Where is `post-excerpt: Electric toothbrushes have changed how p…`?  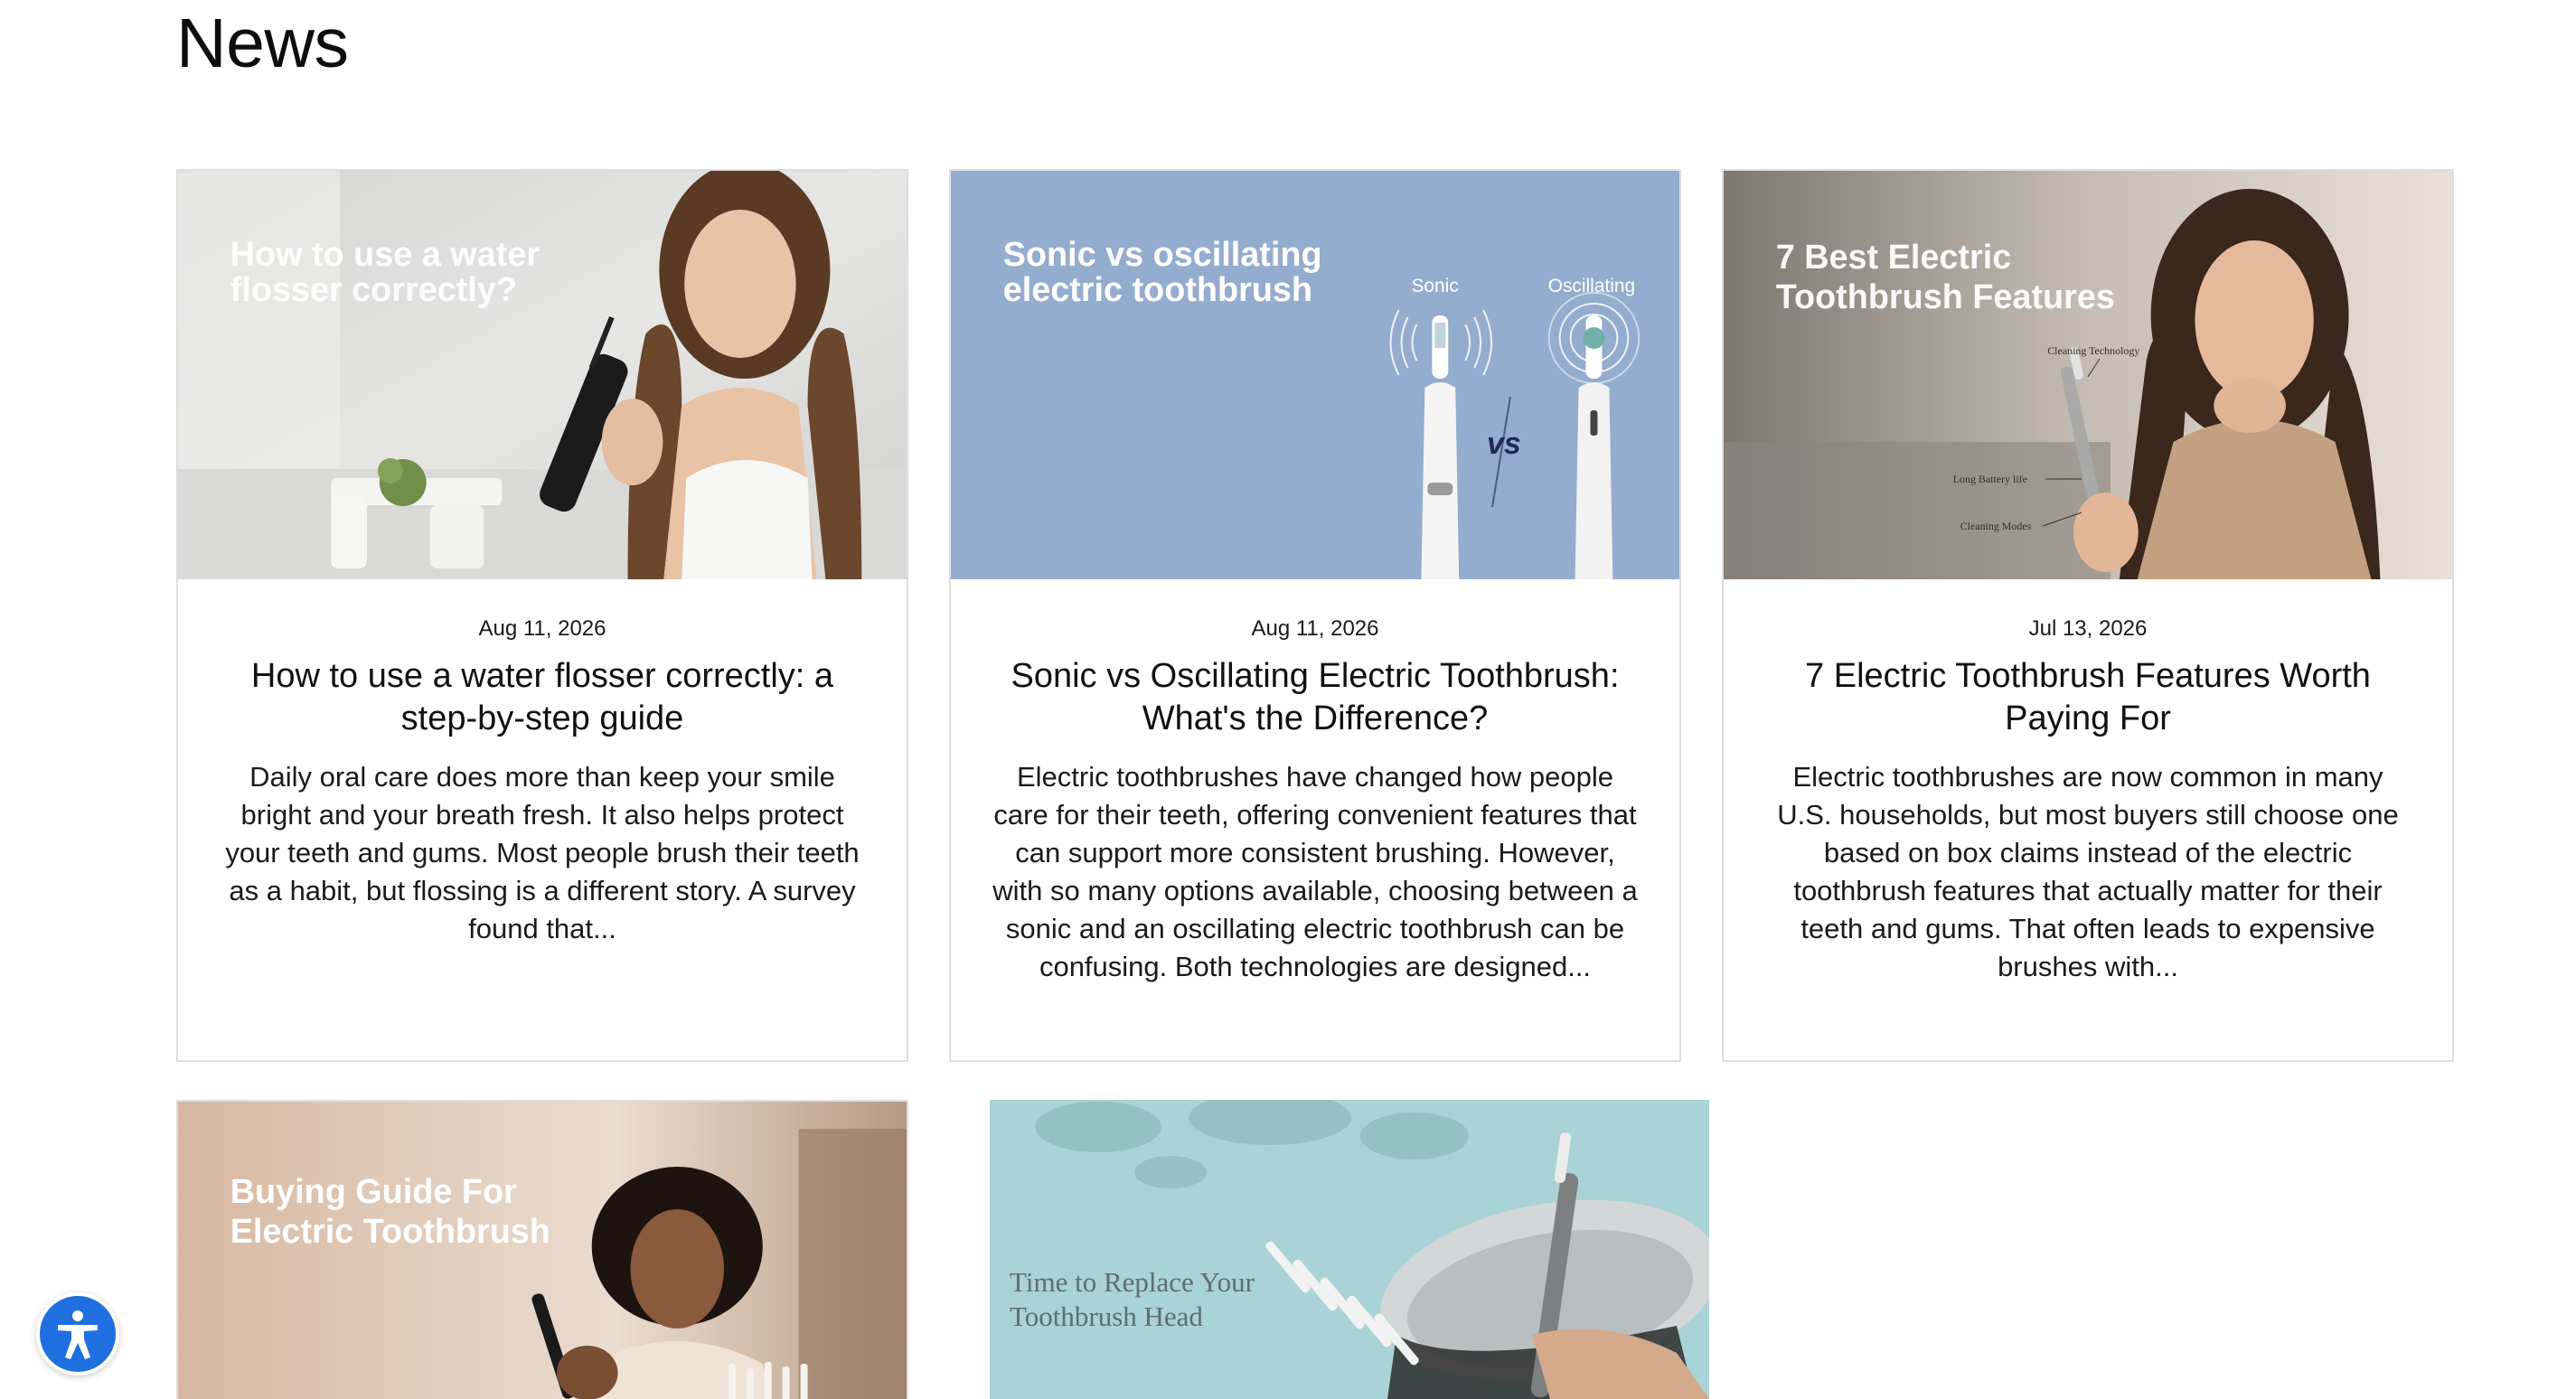
post-excerpt: Electric toothbrushes have changed how p… is located at coordinates (1315, 871).